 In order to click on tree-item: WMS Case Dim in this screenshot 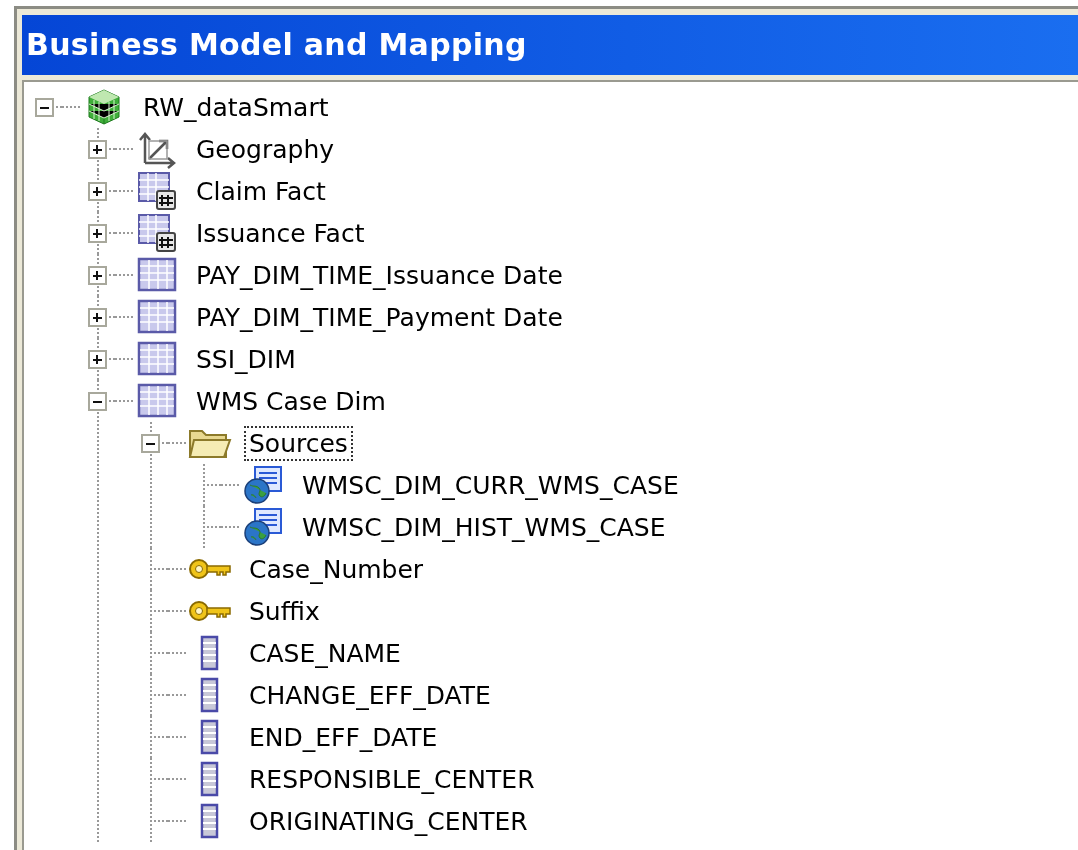, I will do `click(291, 401)`.